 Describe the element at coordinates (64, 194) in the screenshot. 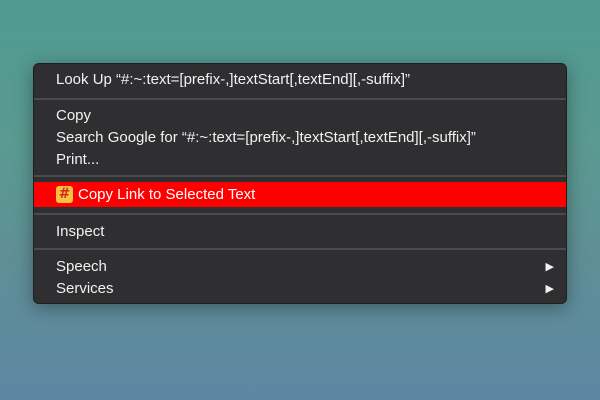

I see `hash-icon: #` at that location.